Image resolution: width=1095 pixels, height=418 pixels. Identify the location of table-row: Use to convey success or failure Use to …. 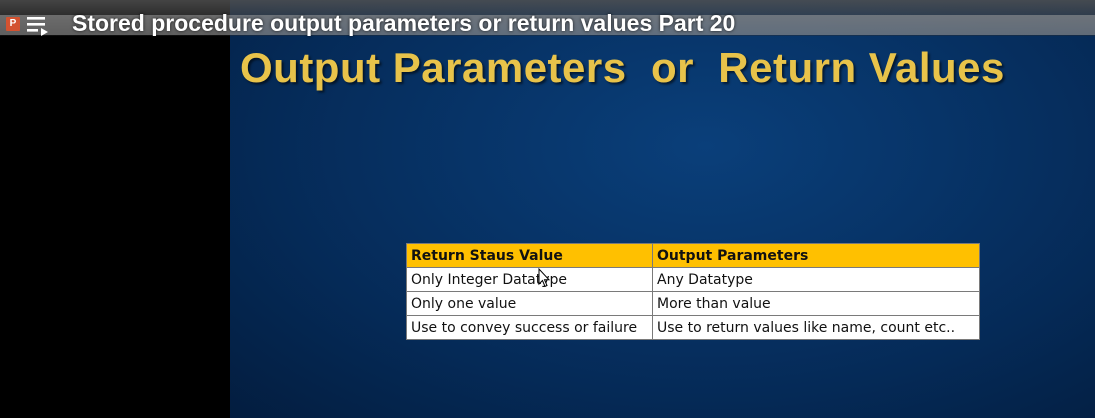
(693, 327).